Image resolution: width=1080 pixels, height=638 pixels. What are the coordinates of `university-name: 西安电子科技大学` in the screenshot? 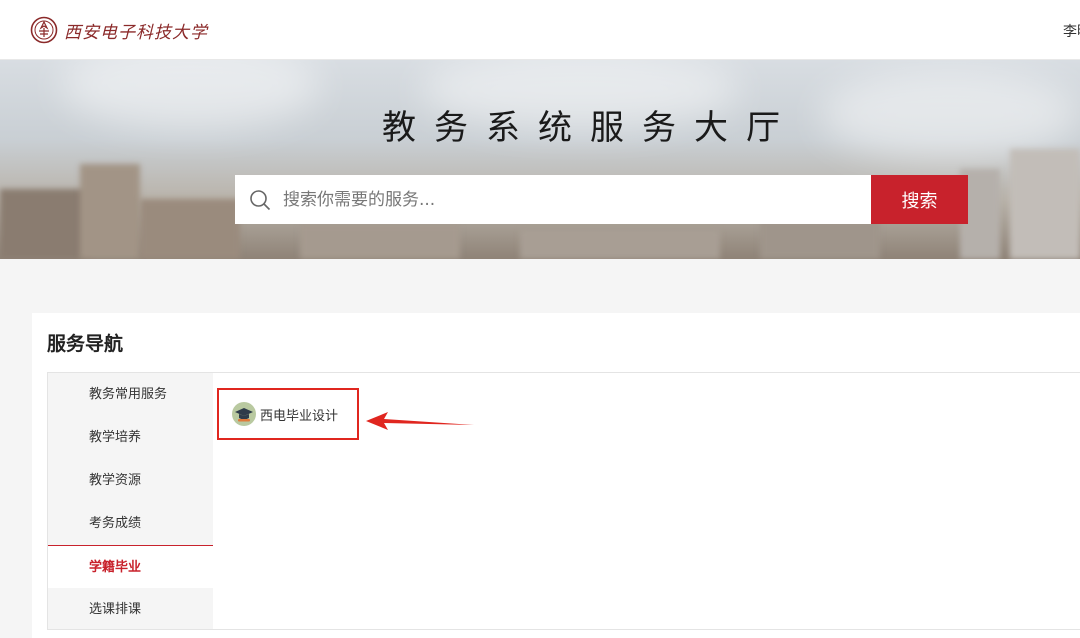 It's located at (136, 32).